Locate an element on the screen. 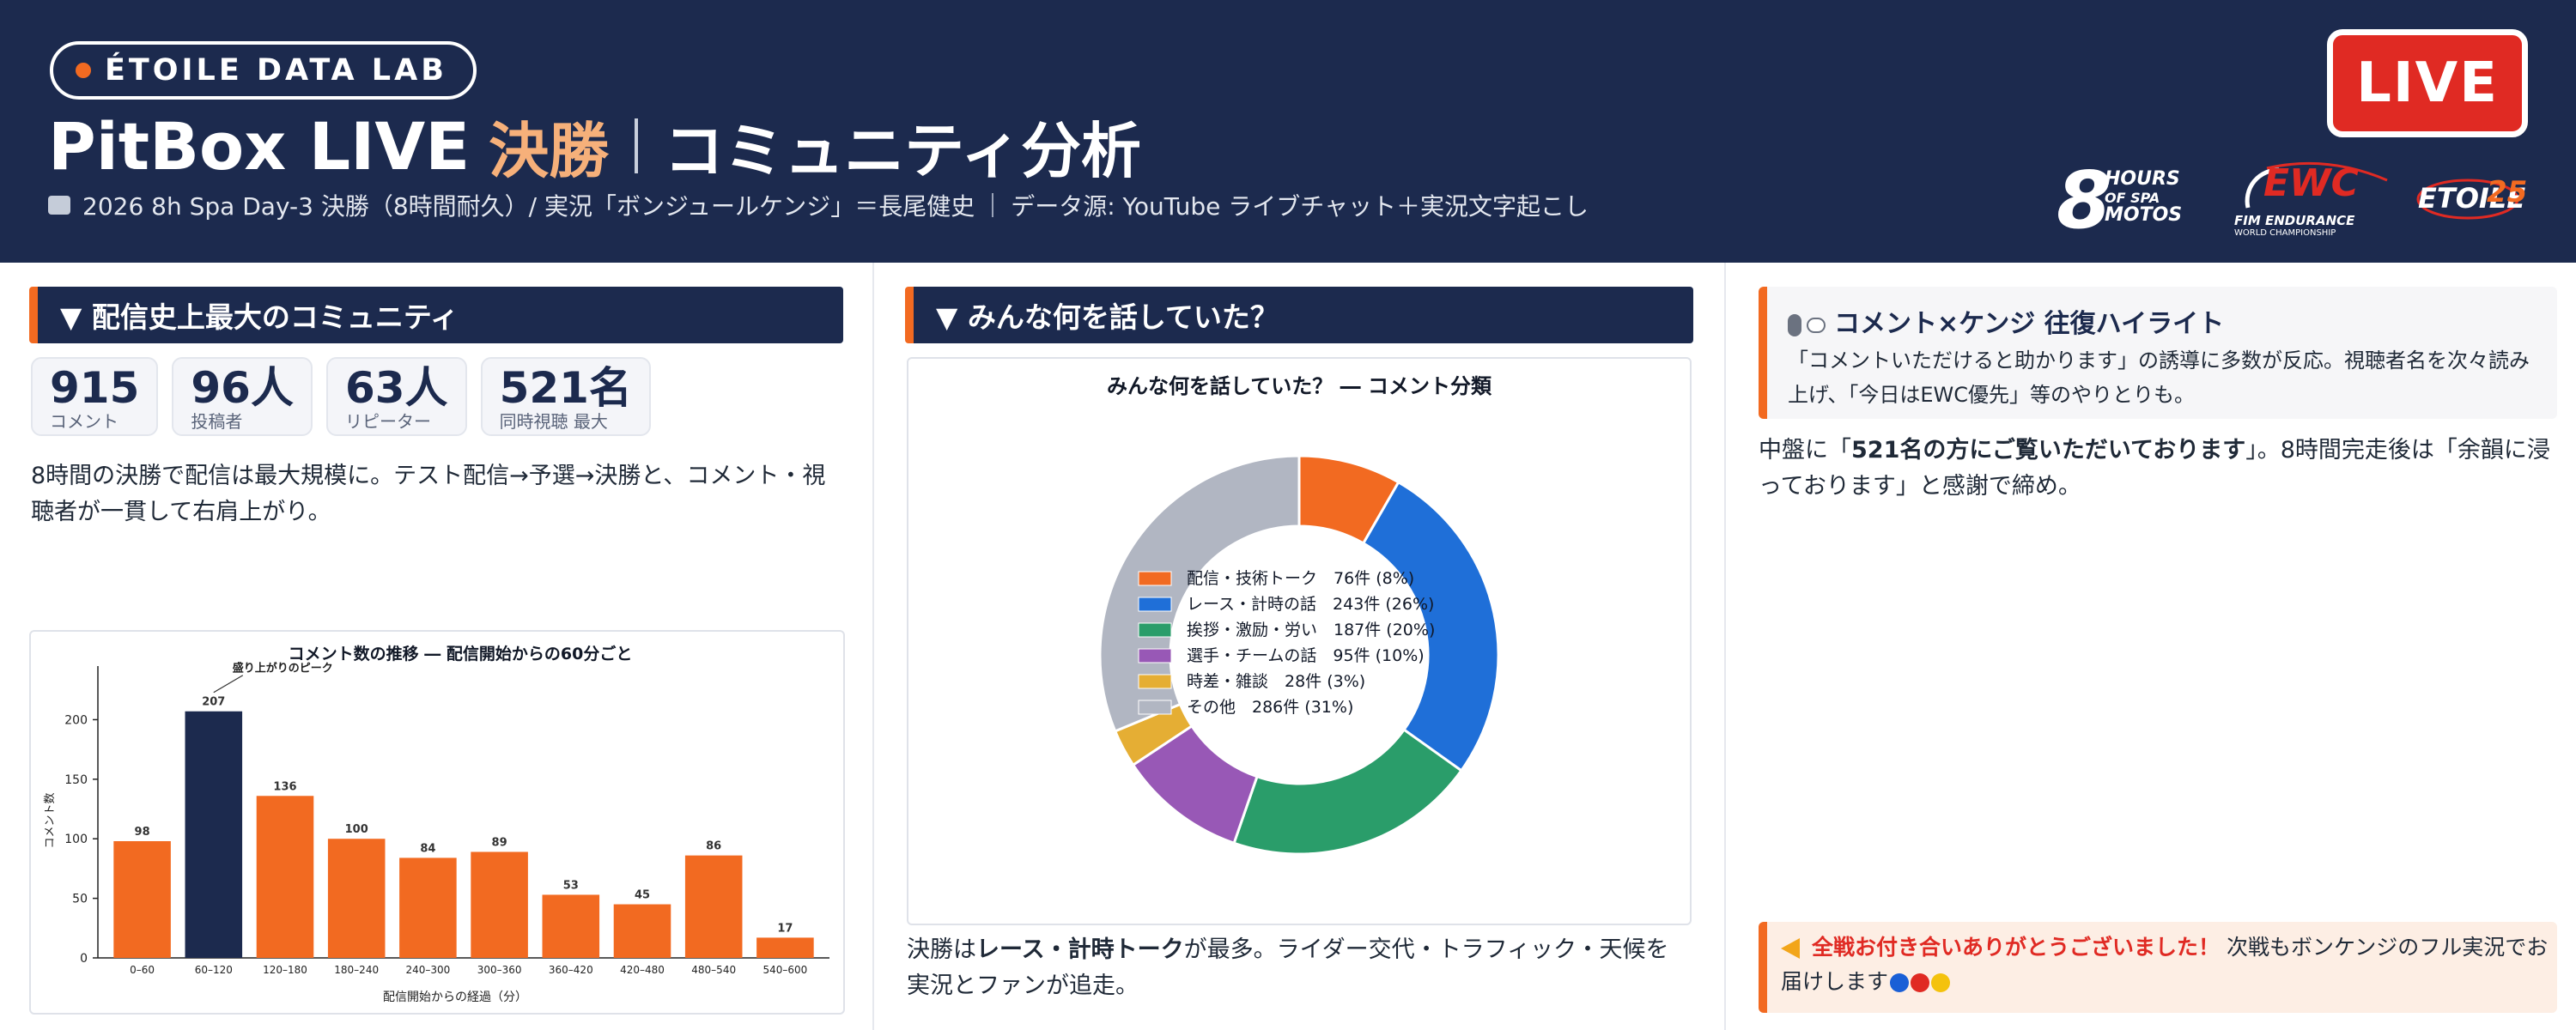 The image size is (2576, 1030). viewers-text-pre: 中盤に「 is located at coordinates (1805, 450).